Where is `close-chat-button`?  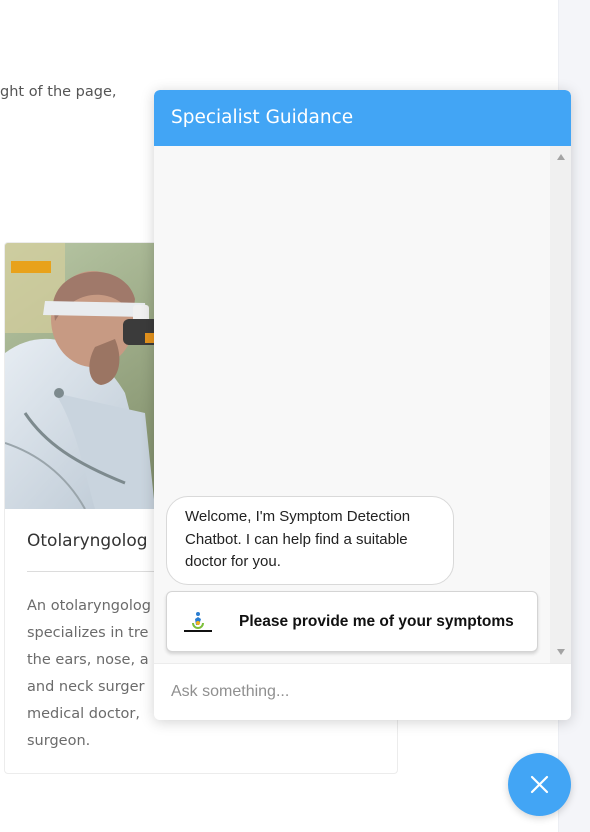 close-chat-button is located at coordinates (539, 784).